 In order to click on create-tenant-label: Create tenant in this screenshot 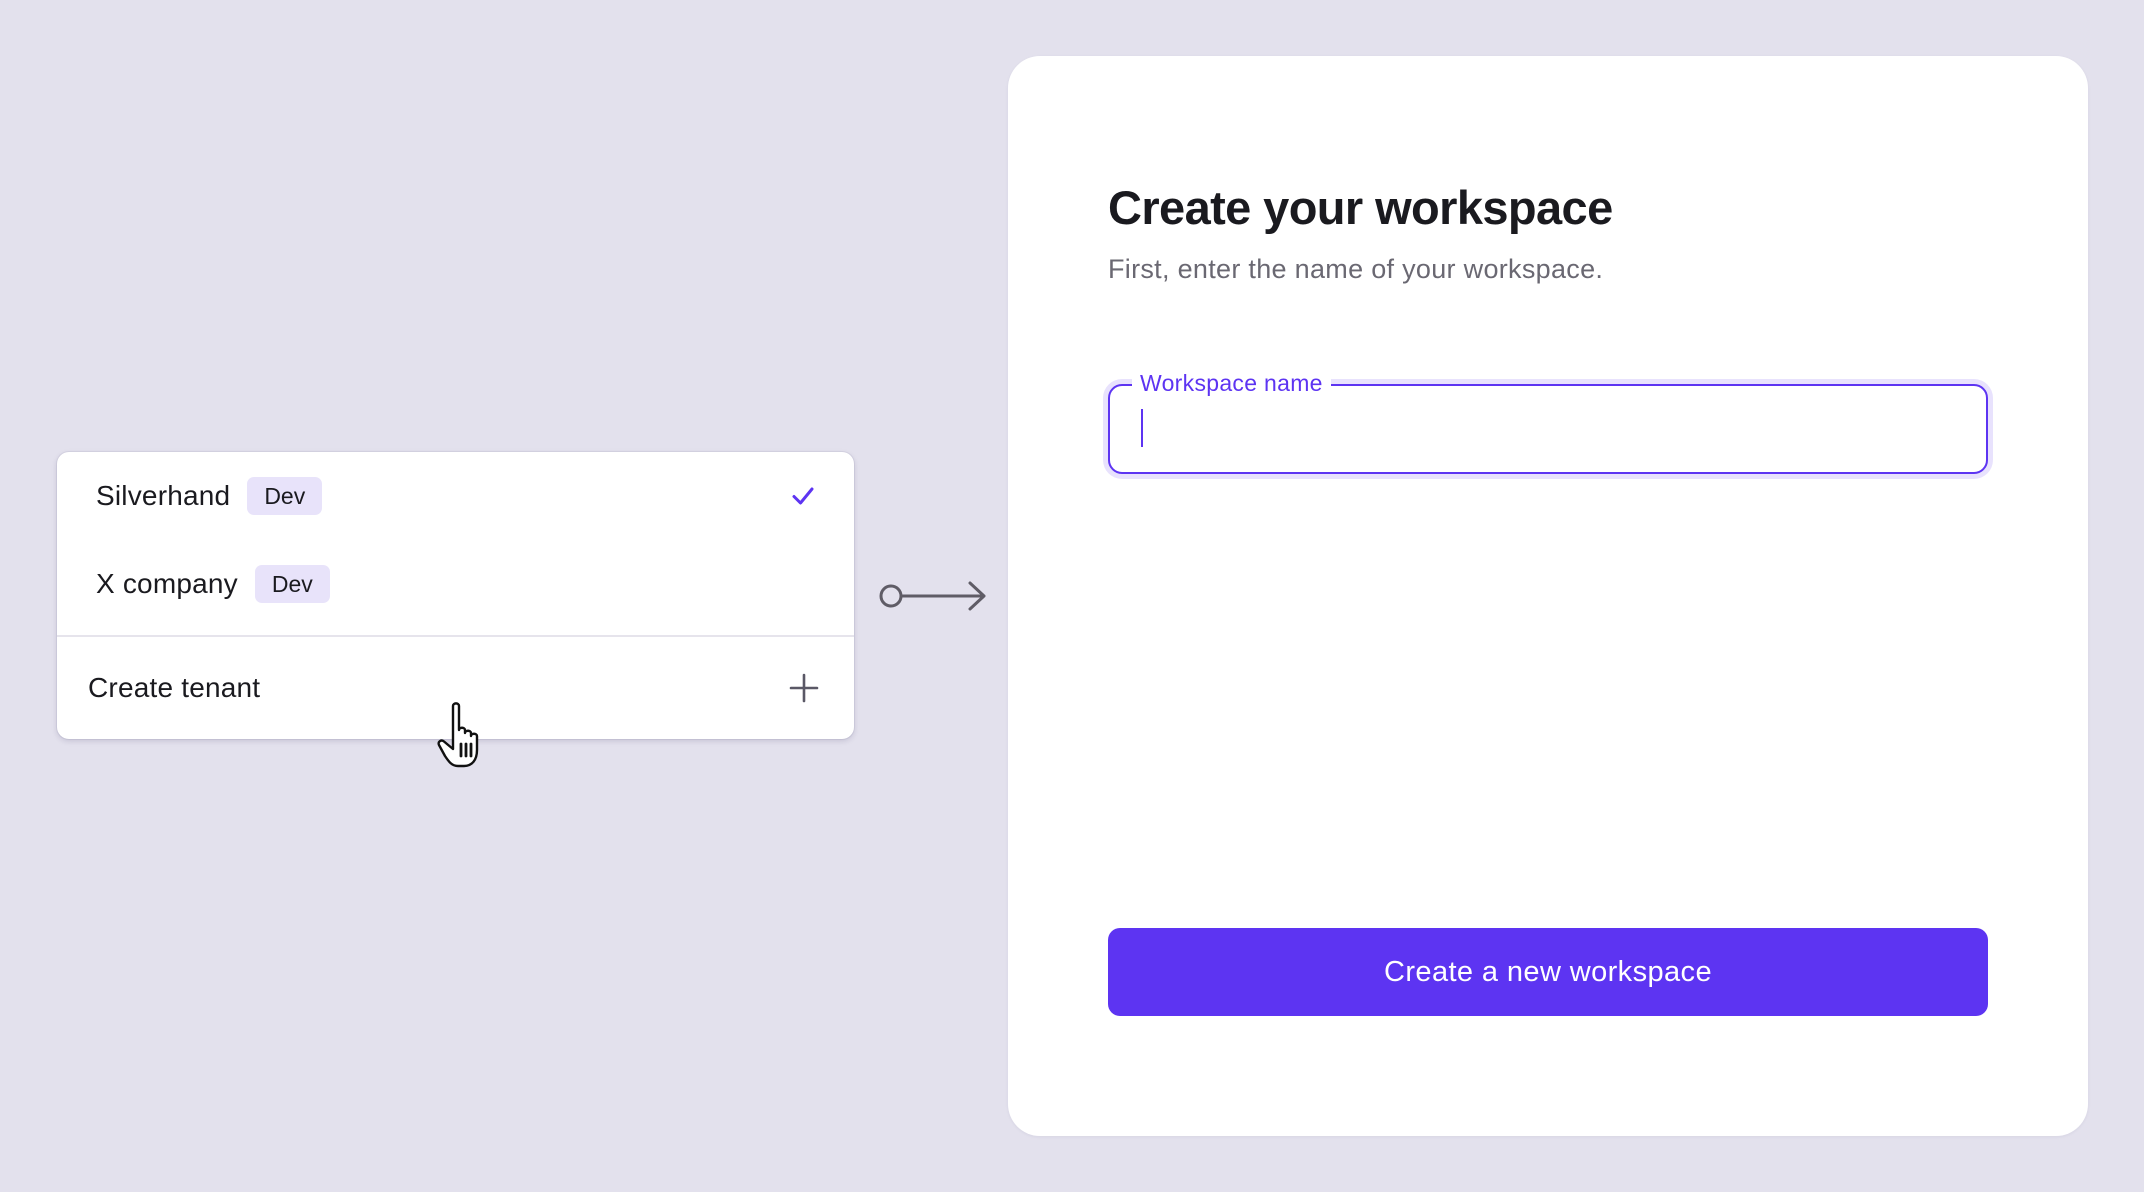, I will do `click(174, 687)`.